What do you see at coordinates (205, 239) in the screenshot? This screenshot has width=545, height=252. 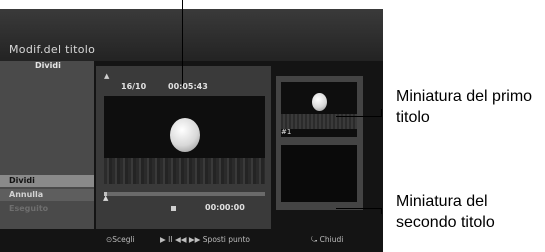 I see `move-point-hint: ▶ II ◀◀ ▶▶ Sposti punto` at bounding box center [205, 239].